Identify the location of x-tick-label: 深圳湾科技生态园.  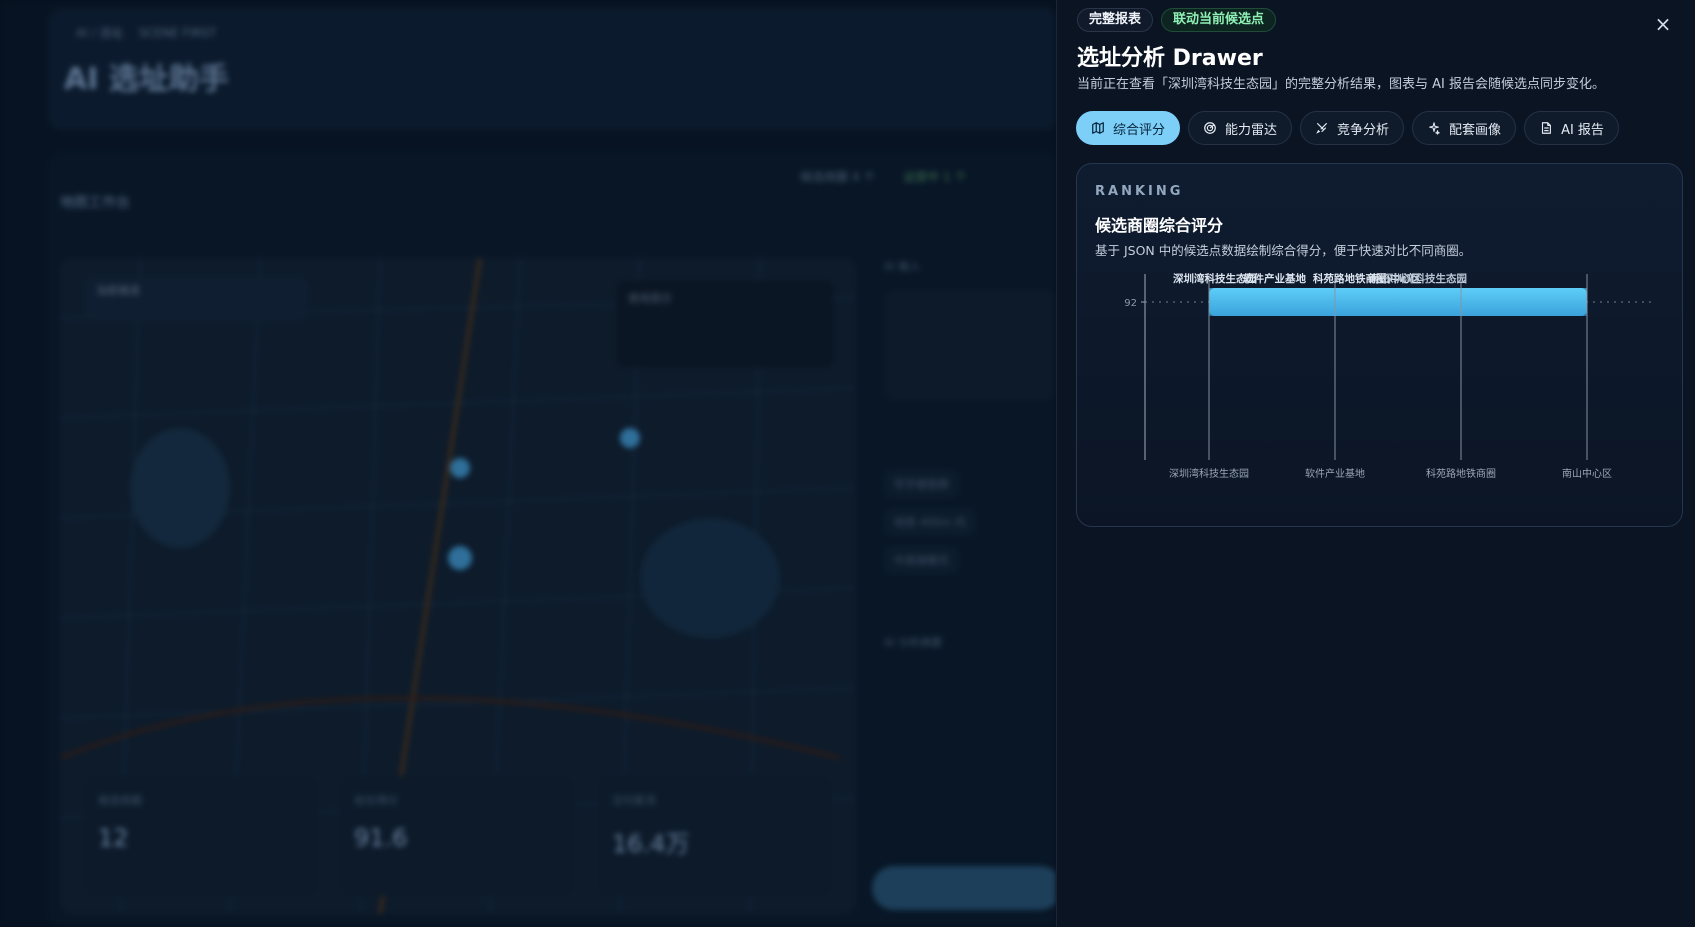
(1209, 473).